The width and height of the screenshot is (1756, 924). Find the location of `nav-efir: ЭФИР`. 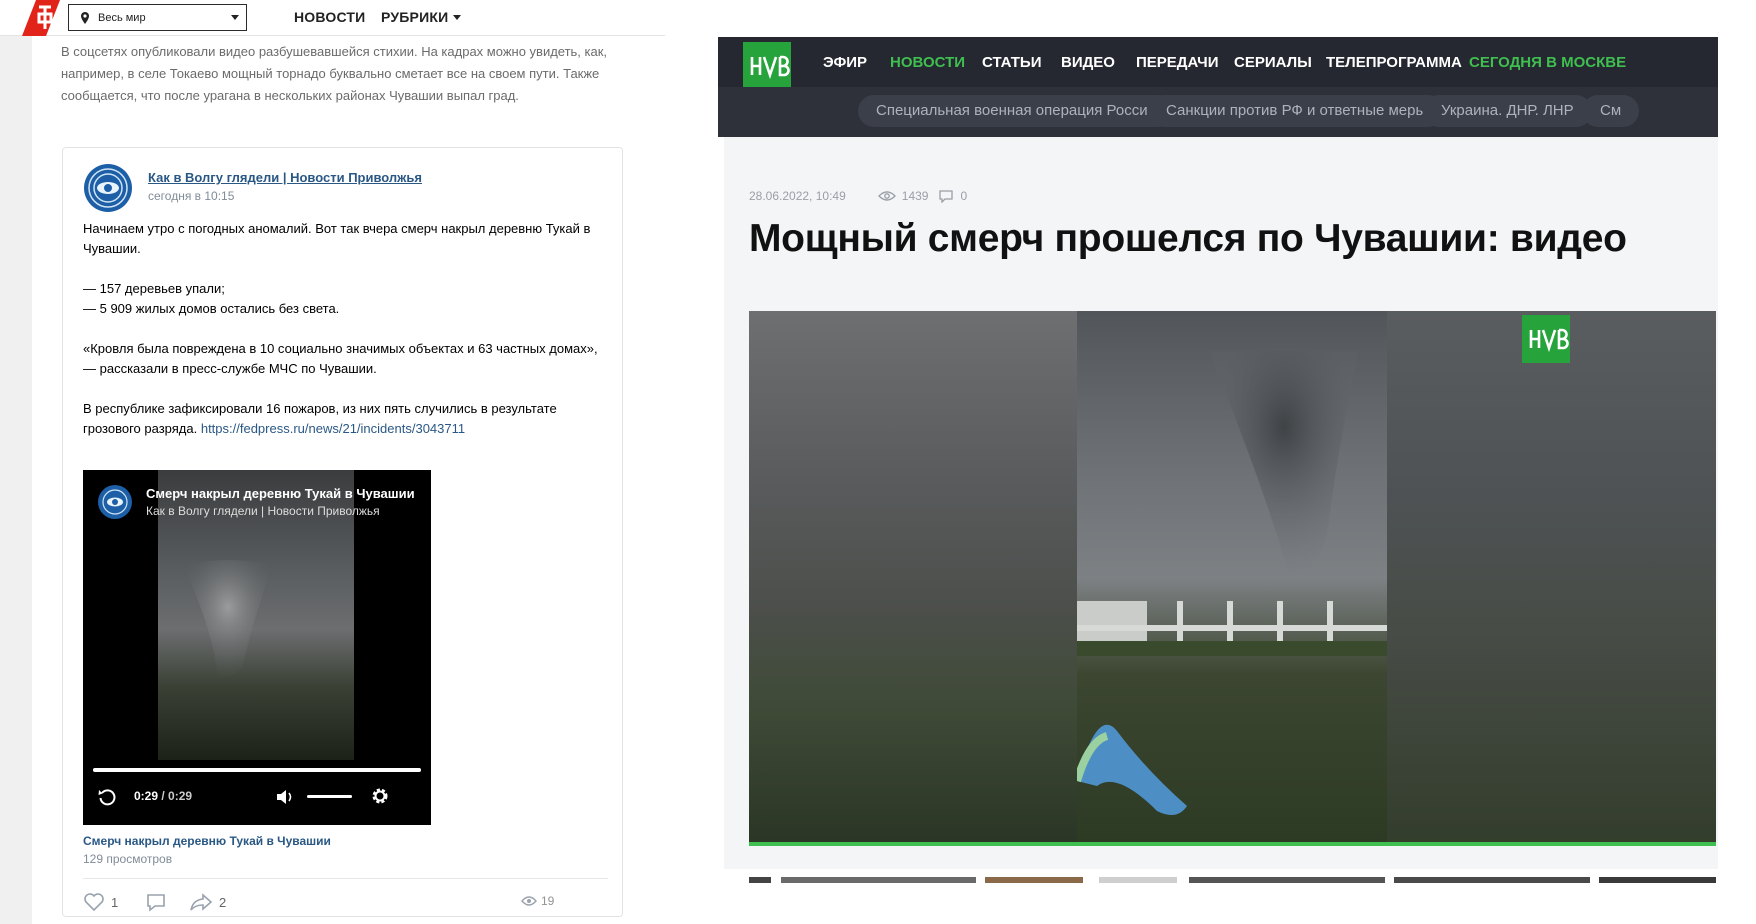

nav-efir: ЭФИР is located at coordinates (845, 62).